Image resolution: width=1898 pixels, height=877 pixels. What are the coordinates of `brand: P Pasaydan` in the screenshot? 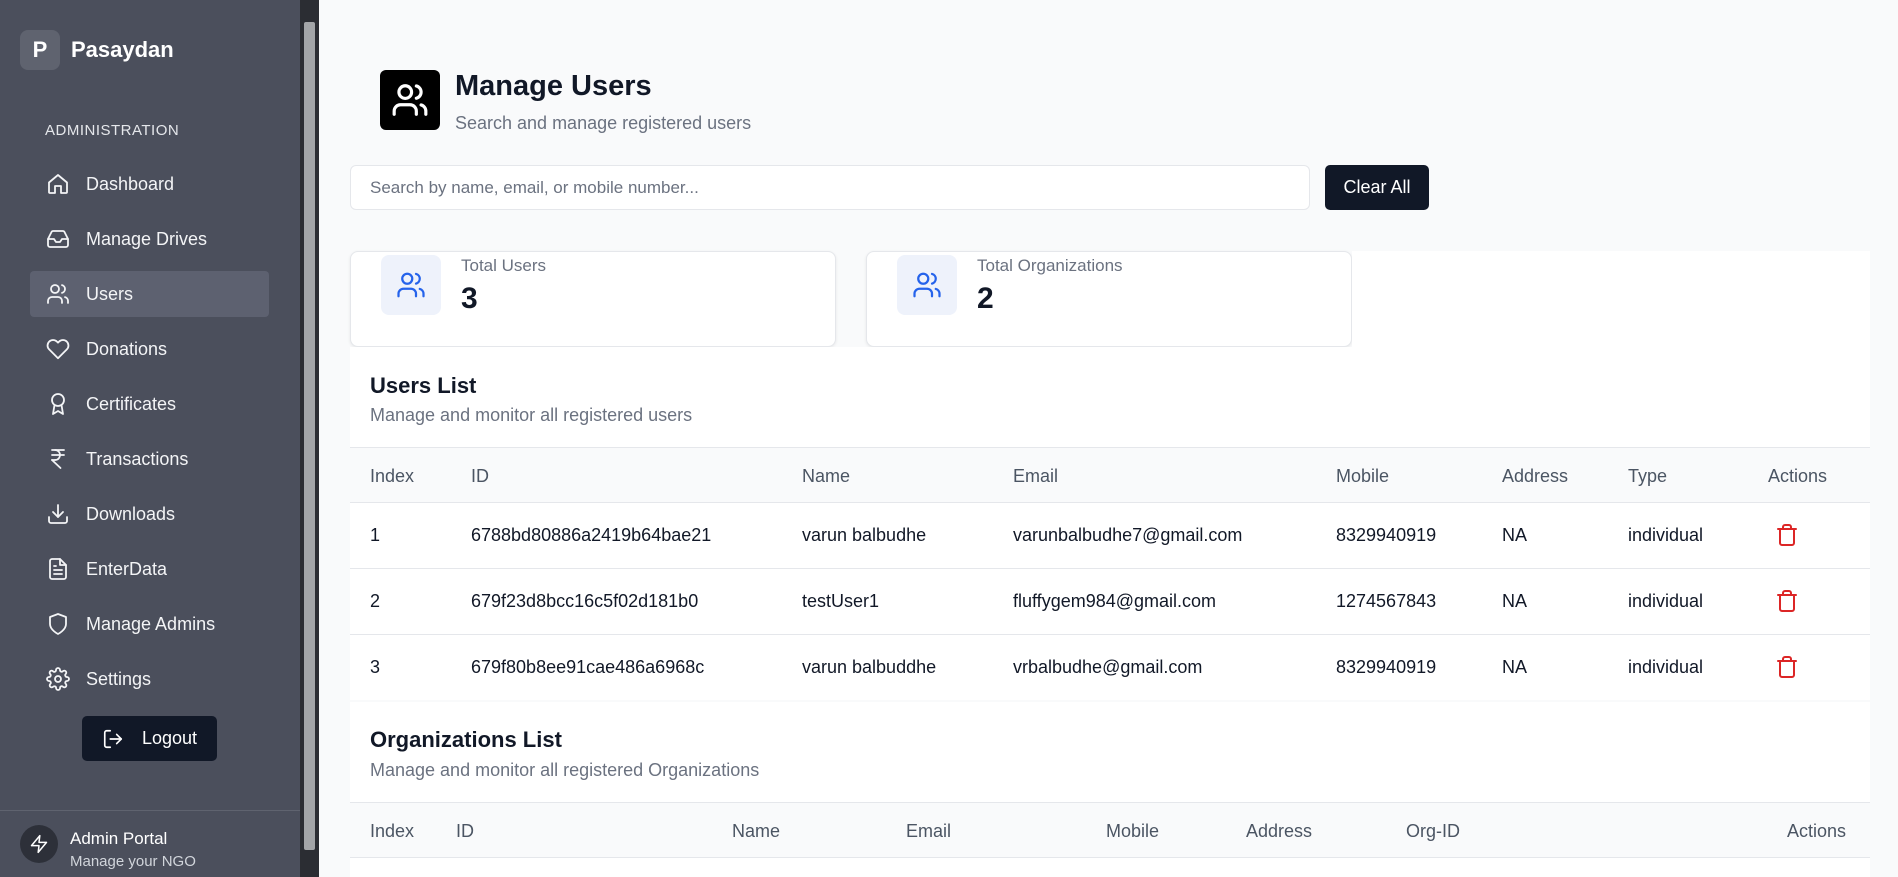 It's located at (97, 50).